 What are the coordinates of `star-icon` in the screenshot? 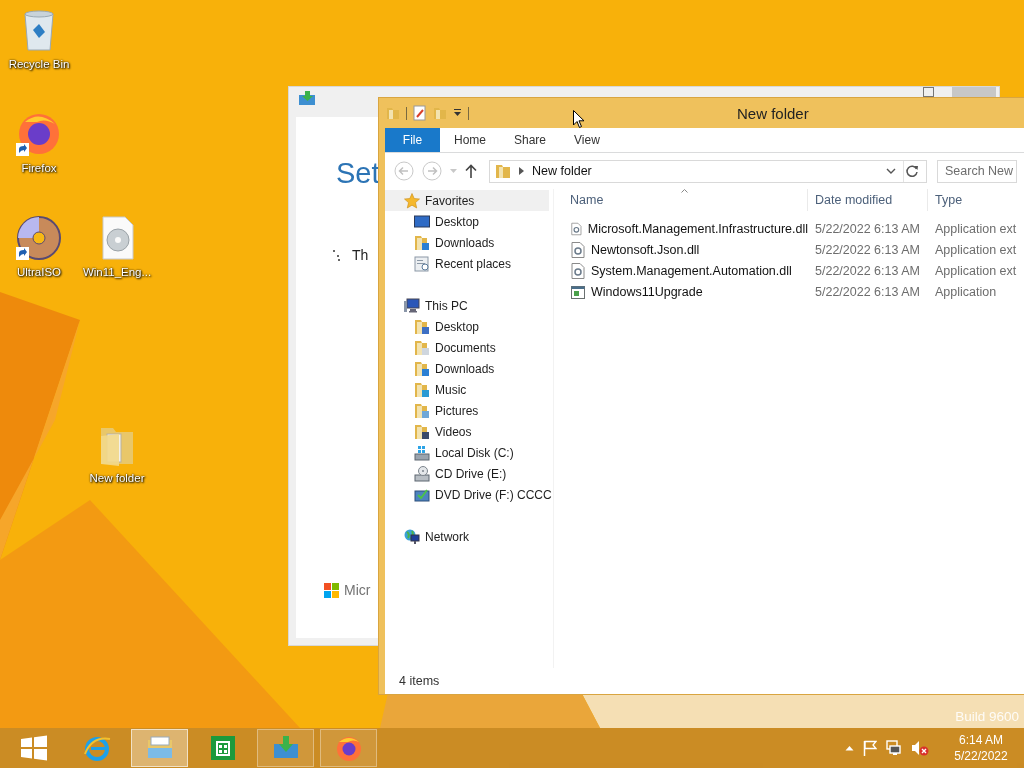 It's located at (412, 200).